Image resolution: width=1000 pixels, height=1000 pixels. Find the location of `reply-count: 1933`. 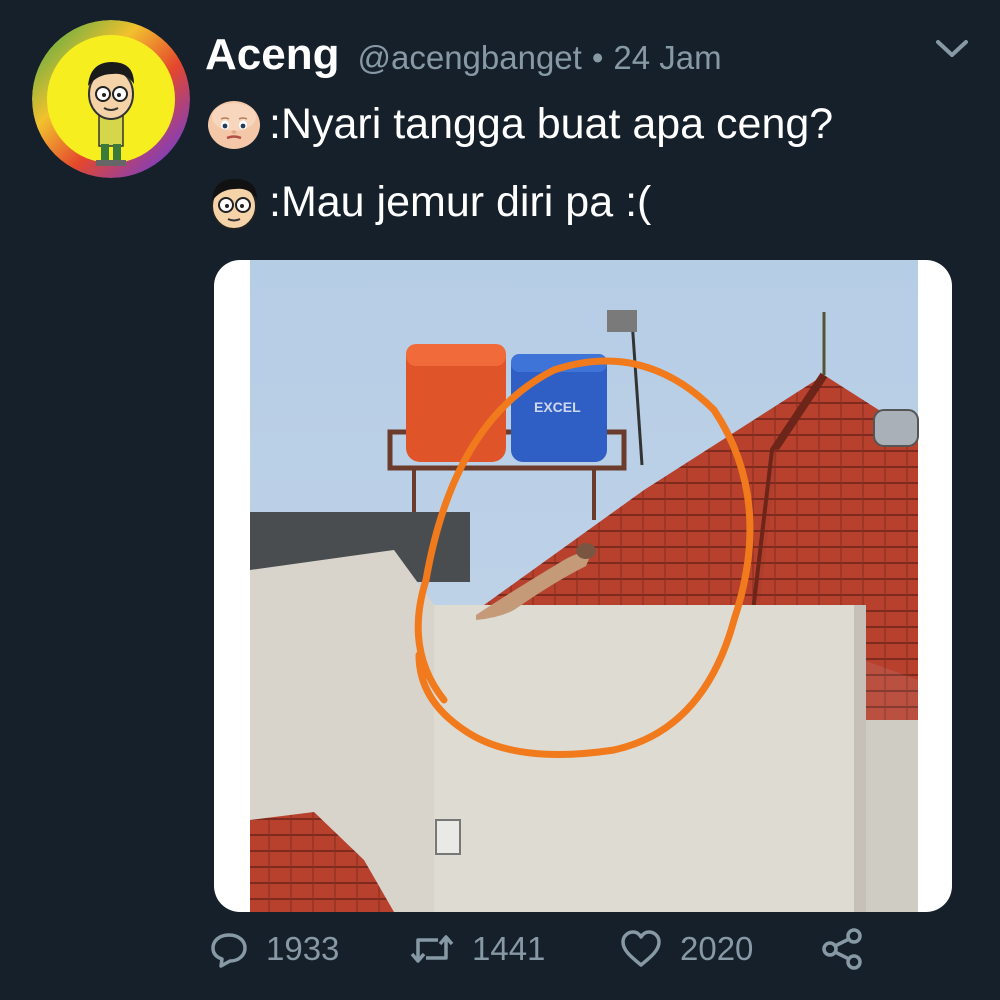

reply-count: 1933 is located at coordinates (303, 948).